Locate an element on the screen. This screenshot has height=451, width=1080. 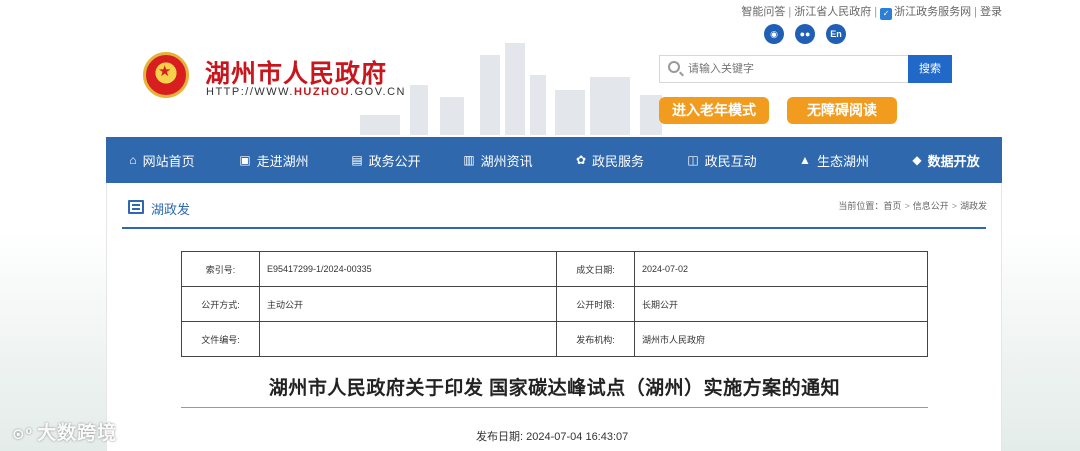
province-gov-link: 浙江省人民政府 is located at coordinates (832, 12).